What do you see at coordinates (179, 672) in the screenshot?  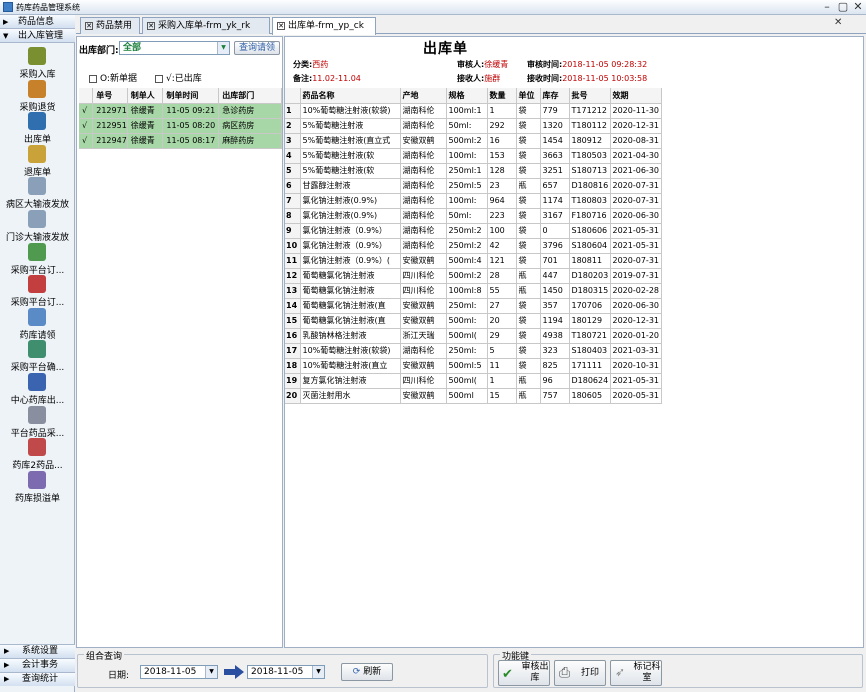 I see `date-from-picker: 2018-11-05 ▼` at bounding box center [179, 672].